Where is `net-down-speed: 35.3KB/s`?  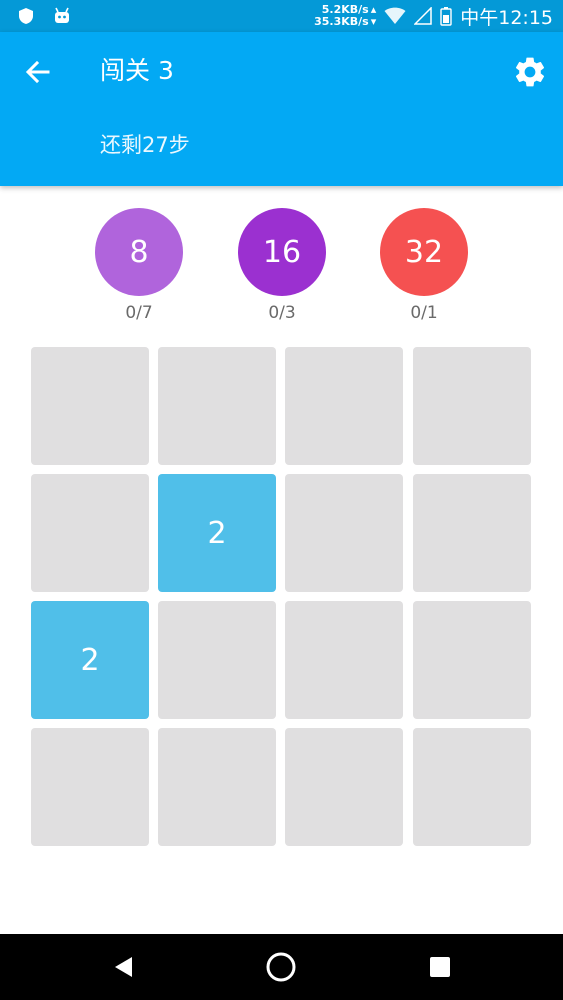
net-down-speed: 35.3KB/s is located at coordinates (341, 21).